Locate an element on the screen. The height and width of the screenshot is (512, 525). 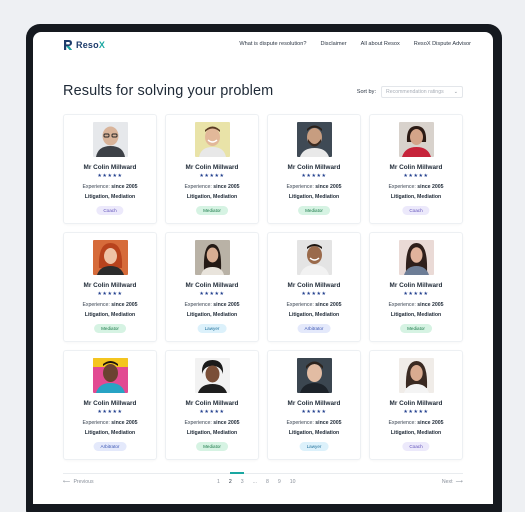
nav-link-what-is-dispute-resolution: What is dispute resolution? is located at coordinates (272, 44).